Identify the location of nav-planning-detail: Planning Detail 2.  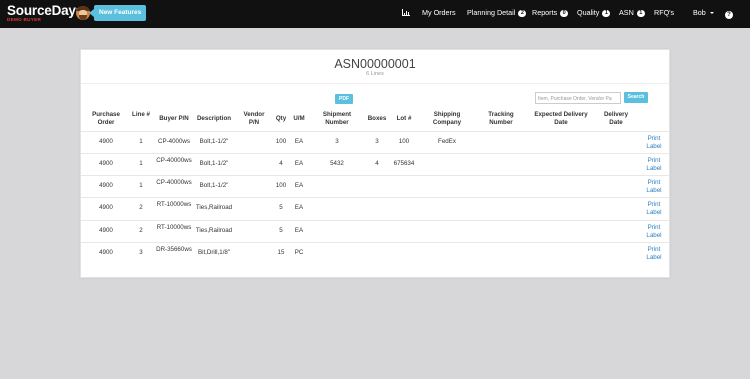
(497, 14).